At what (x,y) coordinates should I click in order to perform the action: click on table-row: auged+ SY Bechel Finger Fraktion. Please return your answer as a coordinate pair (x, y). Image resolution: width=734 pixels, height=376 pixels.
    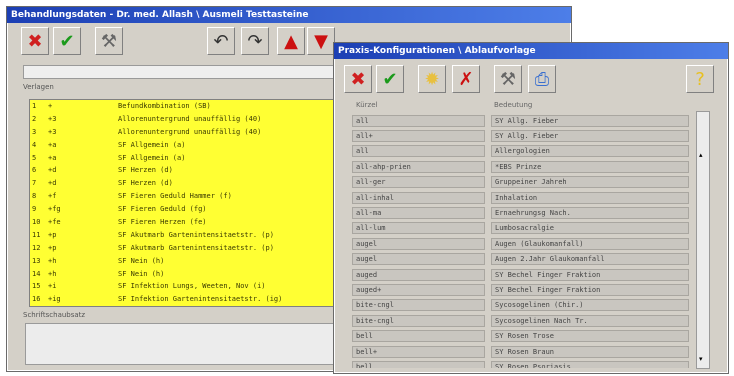
    Looking at the image, I should click on (524, 289).